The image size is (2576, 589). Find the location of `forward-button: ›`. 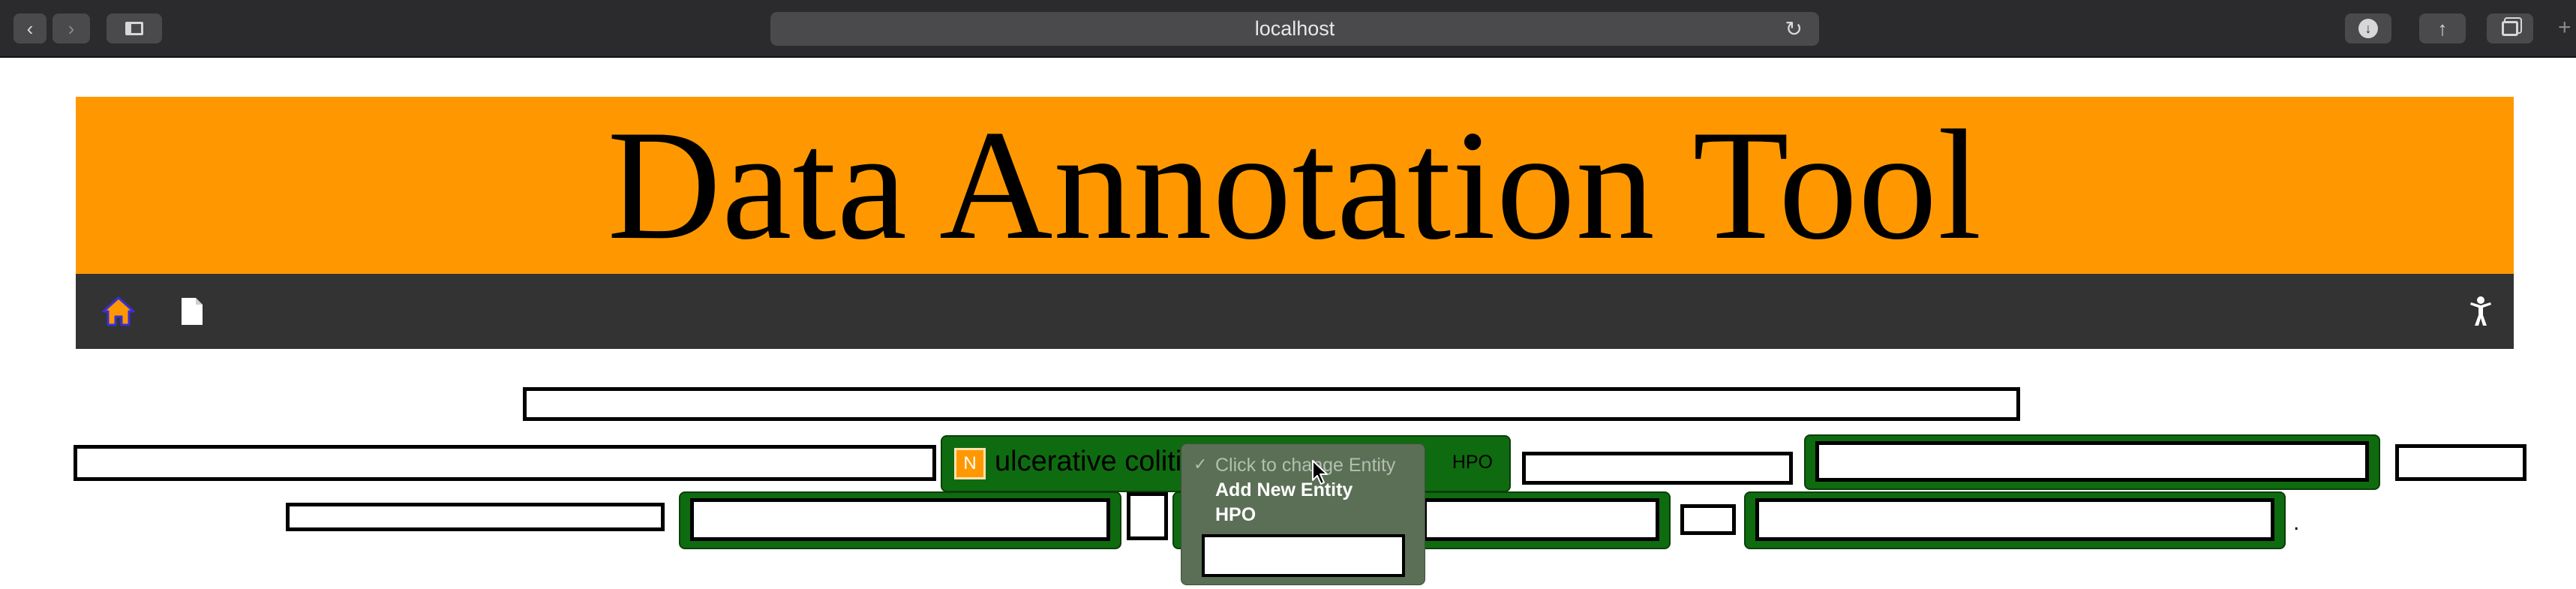

forward-button: › is located at coordinates (71, 29).